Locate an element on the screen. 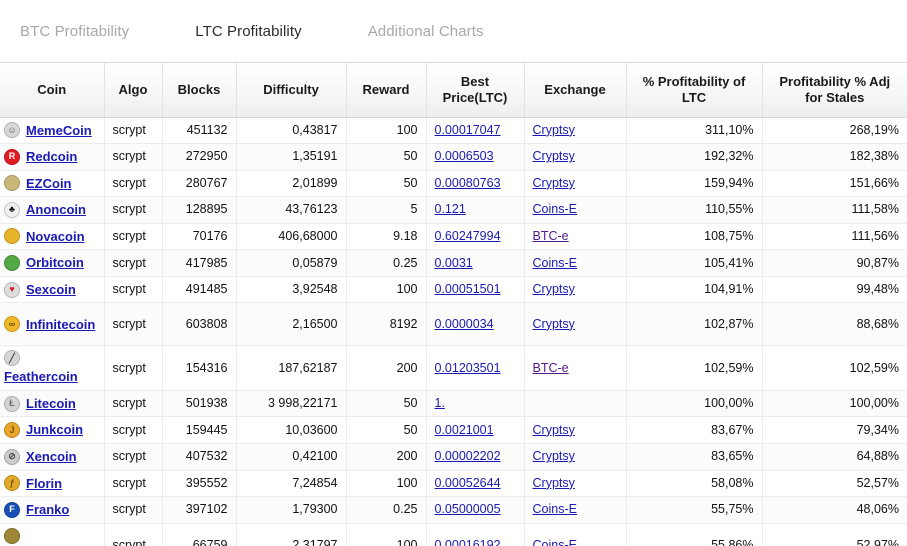 The width and height of the screenshot is (907, 546). column-header-exchange: Exchange is located at coordinates (575, 90).